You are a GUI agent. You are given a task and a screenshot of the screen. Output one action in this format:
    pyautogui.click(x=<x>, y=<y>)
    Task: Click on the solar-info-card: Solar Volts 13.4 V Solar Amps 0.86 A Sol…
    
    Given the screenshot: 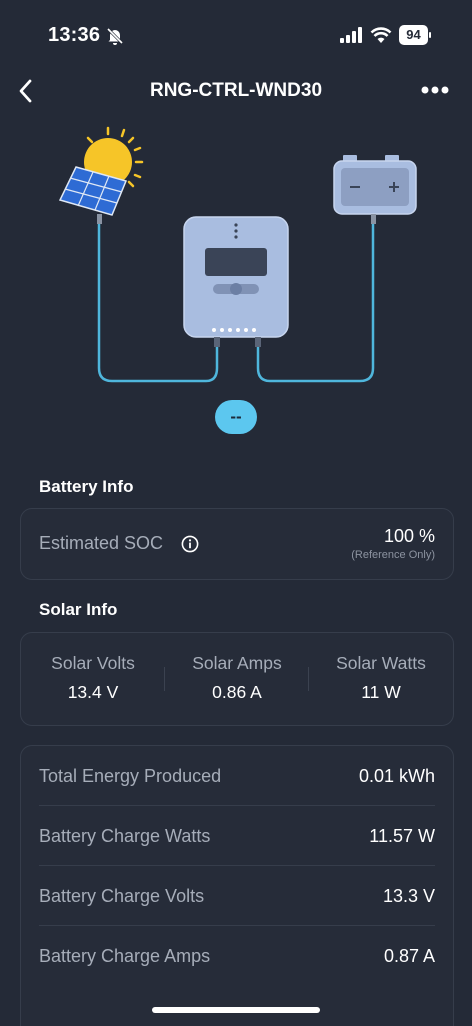 What is the action you would take?
    pyautogui.click(x=237, y=679)
    